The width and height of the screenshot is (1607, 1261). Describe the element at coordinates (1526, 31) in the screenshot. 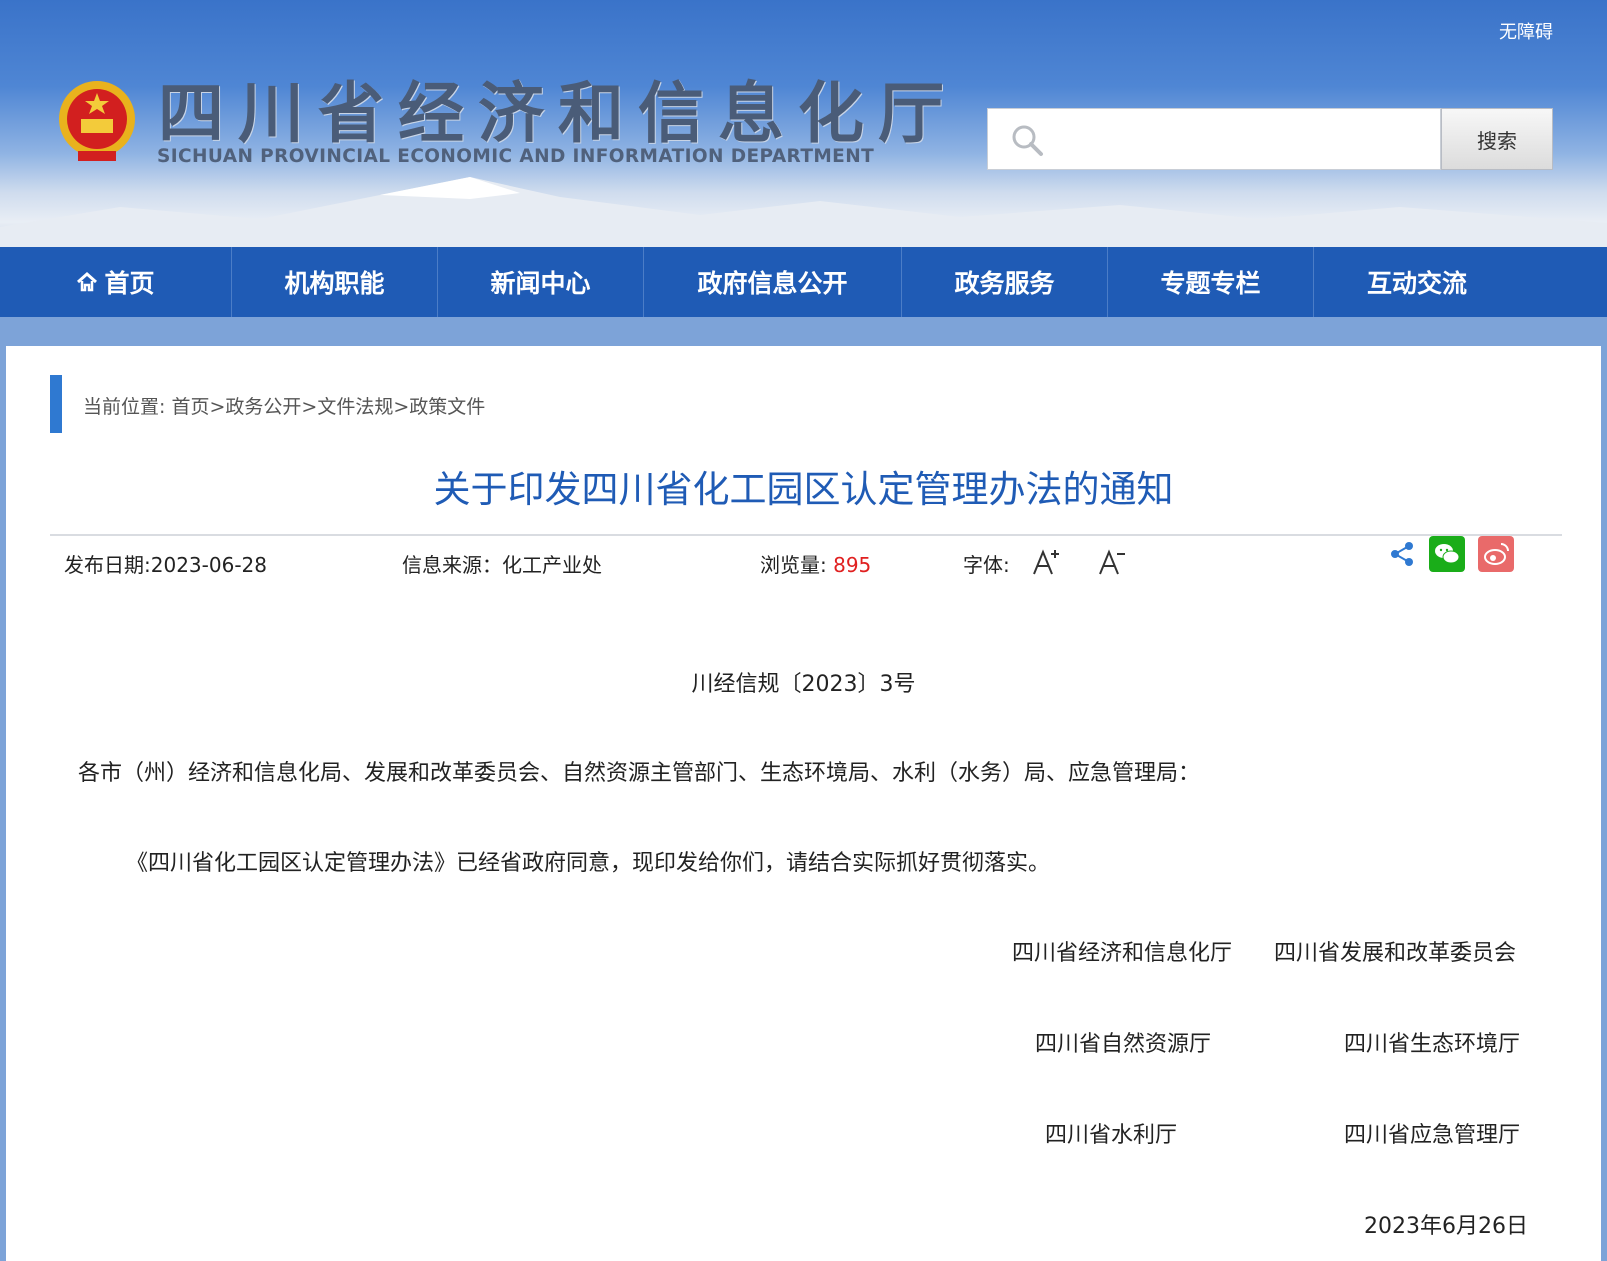

I see `accessibility-link: 无障碍` at that location.